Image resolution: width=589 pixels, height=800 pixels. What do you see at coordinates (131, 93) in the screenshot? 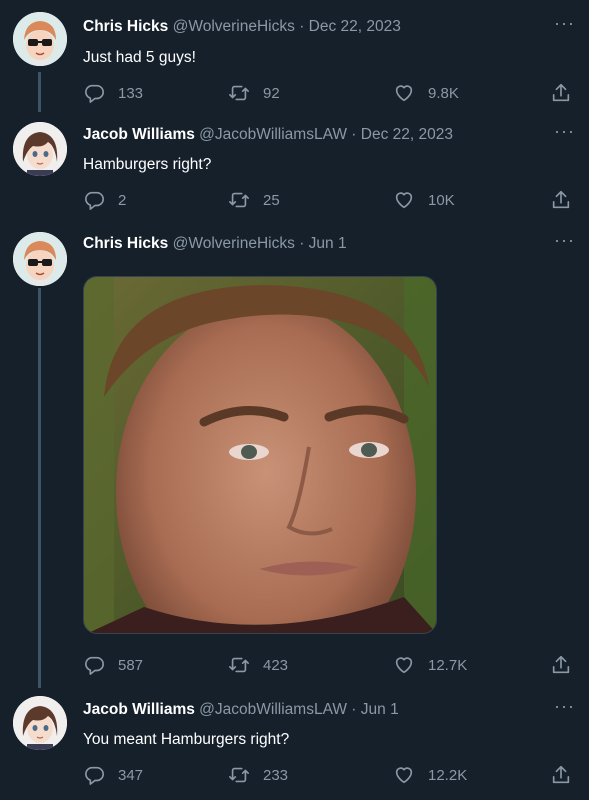
I see `reply-count: 133` at bounding box center [131, 93].